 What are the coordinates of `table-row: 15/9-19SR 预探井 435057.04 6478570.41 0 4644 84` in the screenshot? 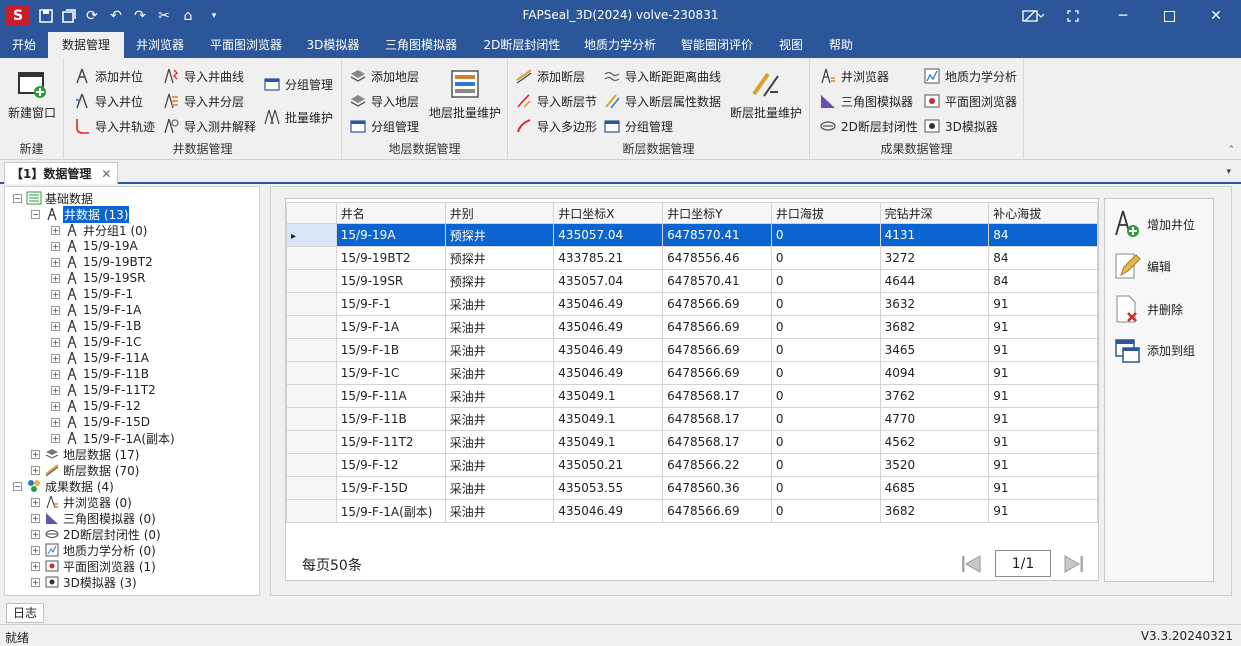 It's located at (692, 281).